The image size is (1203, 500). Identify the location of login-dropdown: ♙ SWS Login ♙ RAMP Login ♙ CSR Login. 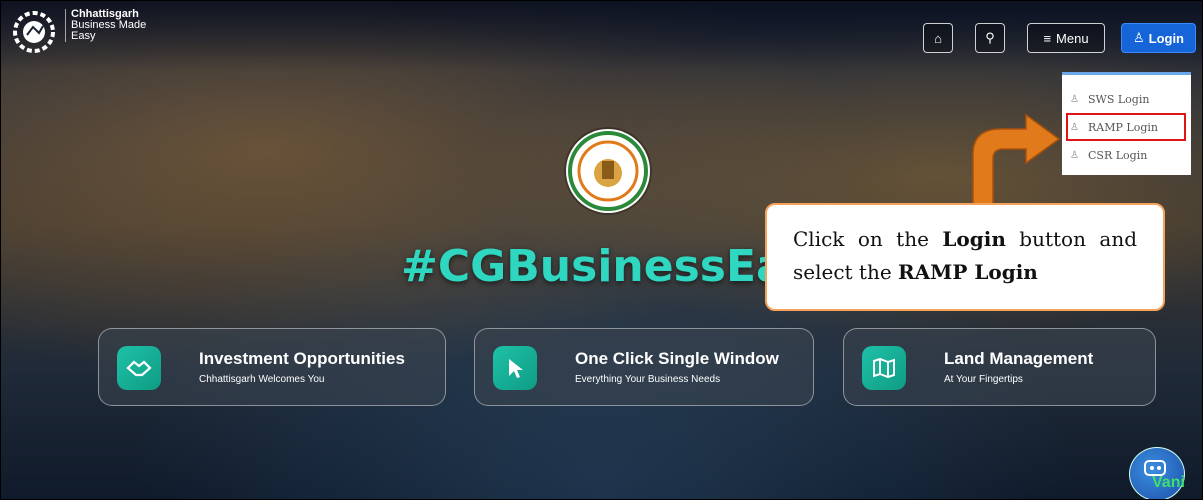
(1126, 123).